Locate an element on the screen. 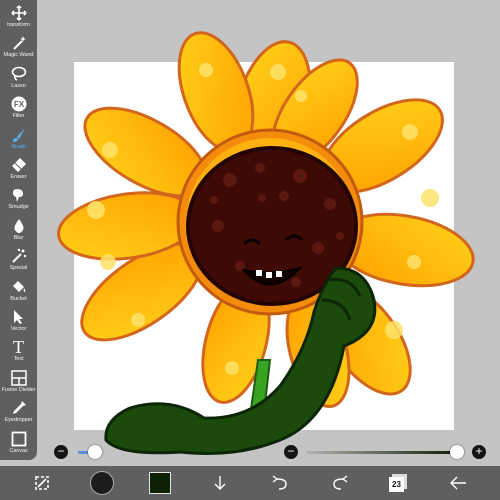 This screenshot has width=500, height=500. redo-button is located at coordinates (340, 483).